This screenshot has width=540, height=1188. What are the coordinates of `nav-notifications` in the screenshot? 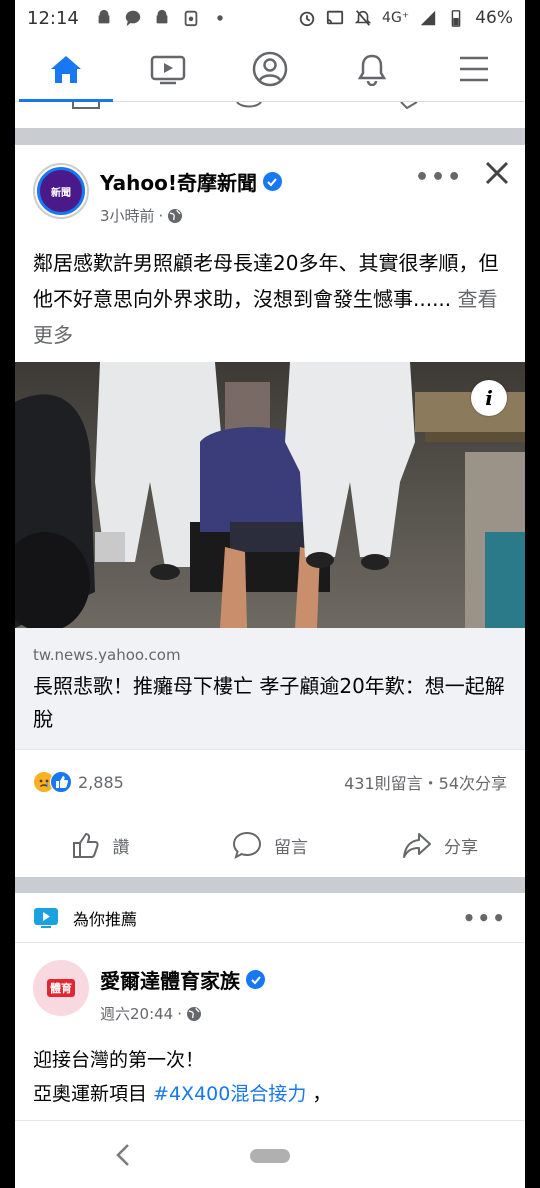 It's located at (372, 69).